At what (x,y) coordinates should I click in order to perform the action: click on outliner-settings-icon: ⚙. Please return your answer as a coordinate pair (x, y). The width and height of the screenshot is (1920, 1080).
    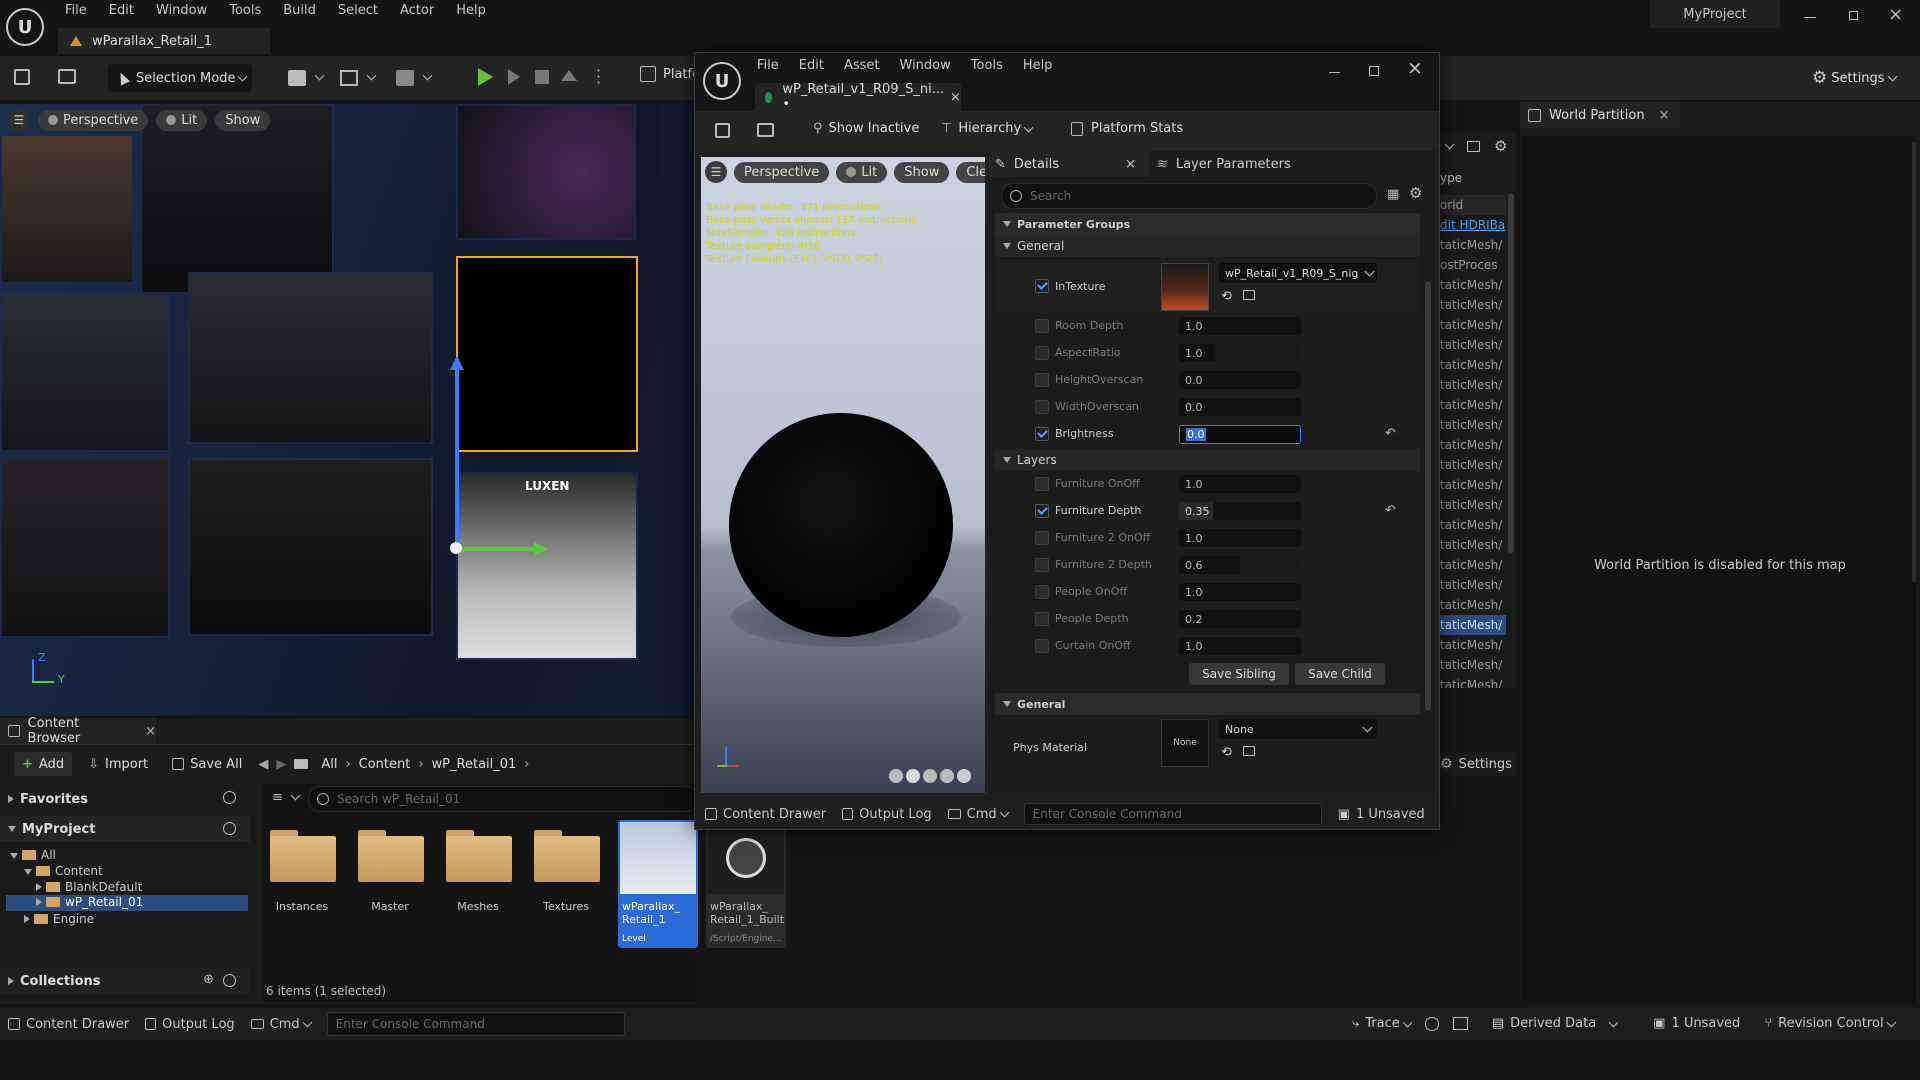
    Looking at the image, I should click on (1500, 146).